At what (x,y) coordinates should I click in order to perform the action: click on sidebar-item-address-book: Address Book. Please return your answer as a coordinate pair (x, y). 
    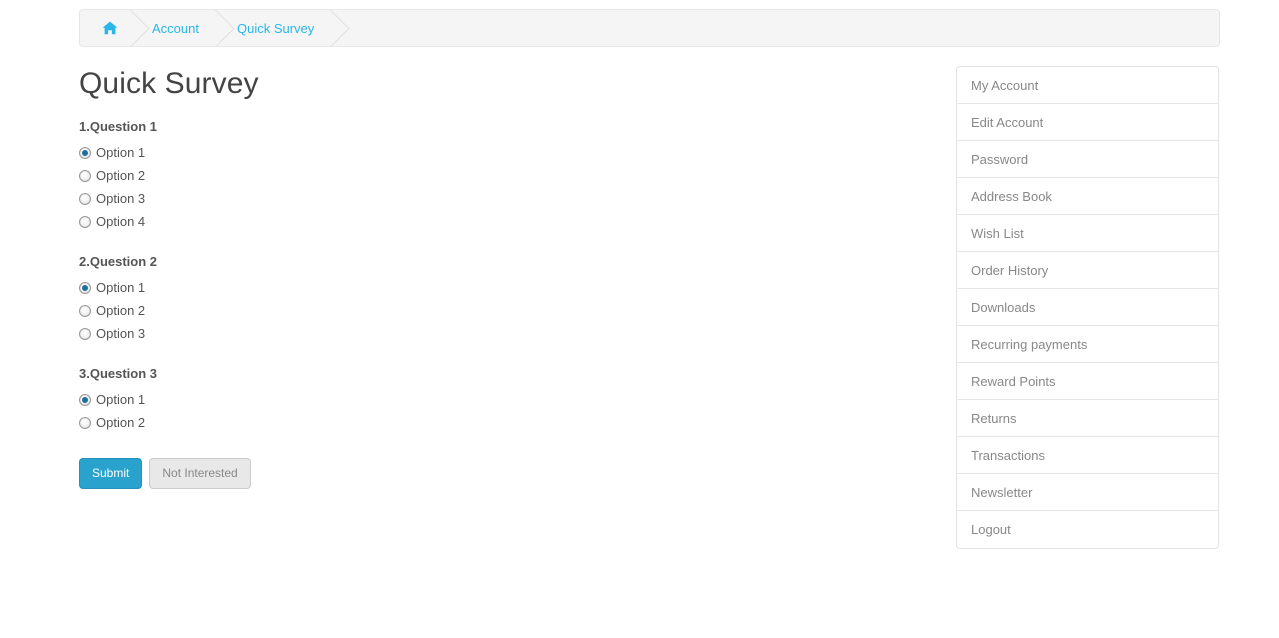
    Looking at the image, I should click on (1087, 196).